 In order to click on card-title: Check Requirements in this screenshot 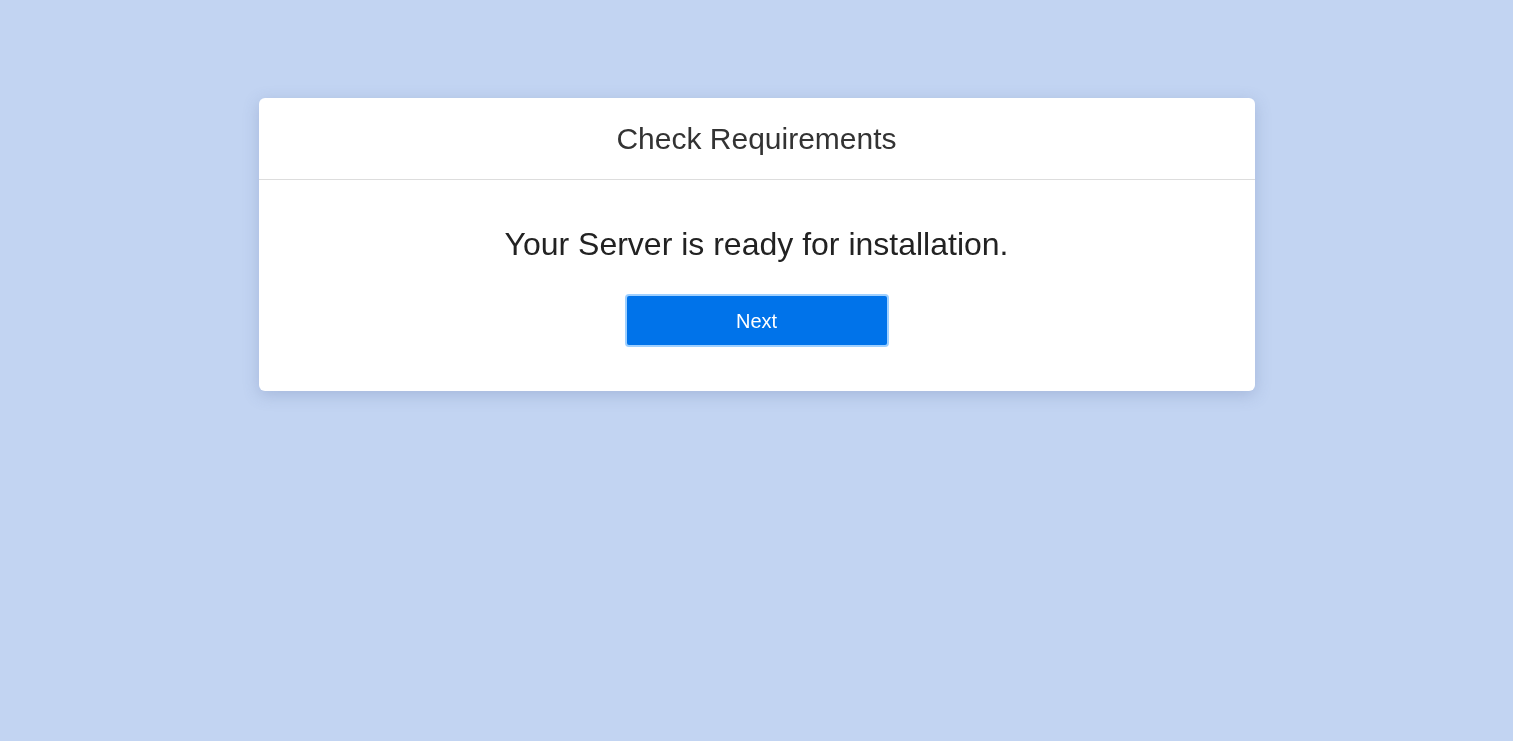, I will do `click(756, 139)`.